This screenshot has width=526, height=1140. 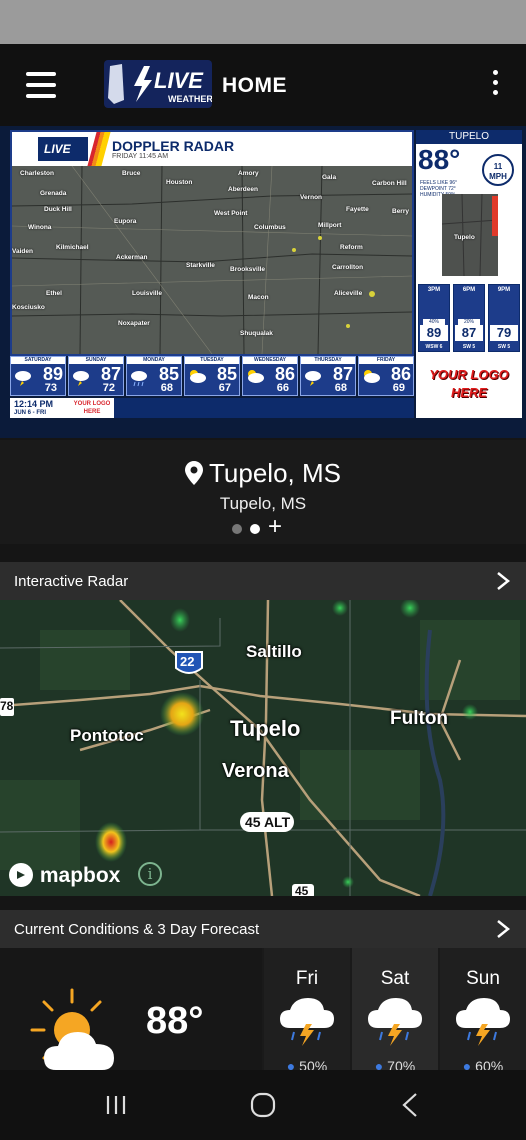 I want to click on day-cell: WEDNESDAY 86 66, so click(x=270, y=376).